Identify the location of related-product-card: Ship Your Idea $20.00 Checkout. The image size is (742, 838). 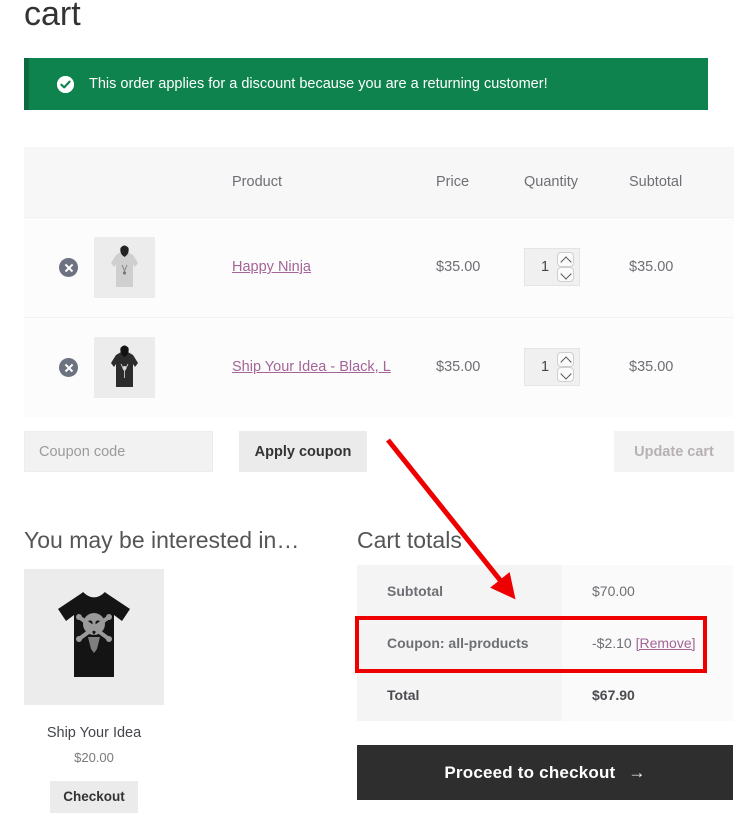
(94, 691).